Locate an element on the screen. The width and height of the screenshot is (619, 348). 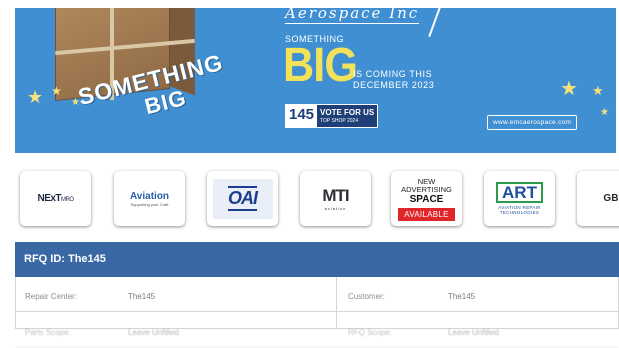
banner-coming-text: IS COMING THIS DECEMBER 2023 is located at coordinates (393, 80).